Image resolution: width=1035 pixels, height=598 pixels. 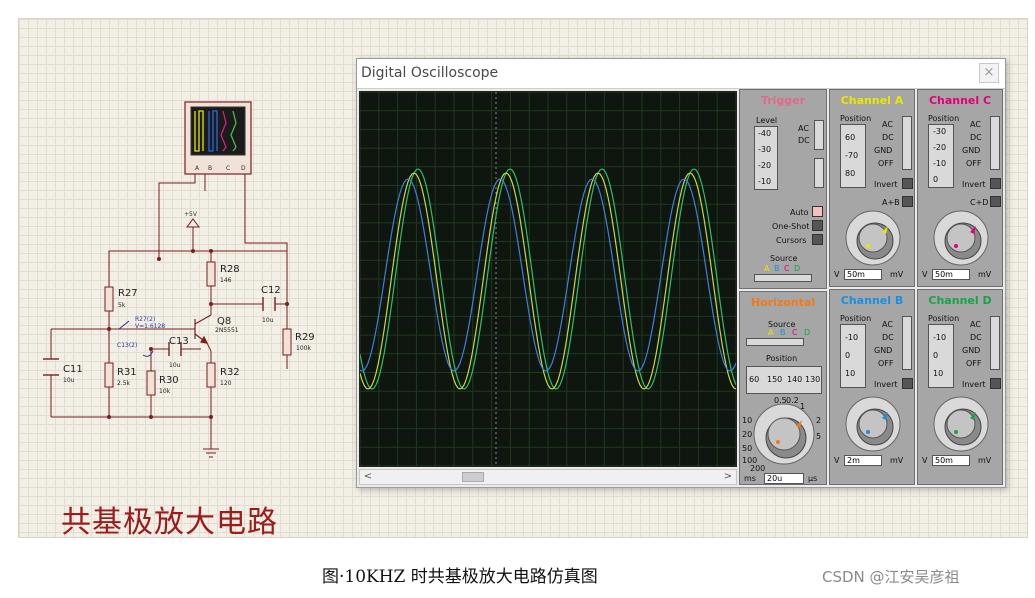 I want to click on scope-pin-d: D, so click(x=243, y=168).